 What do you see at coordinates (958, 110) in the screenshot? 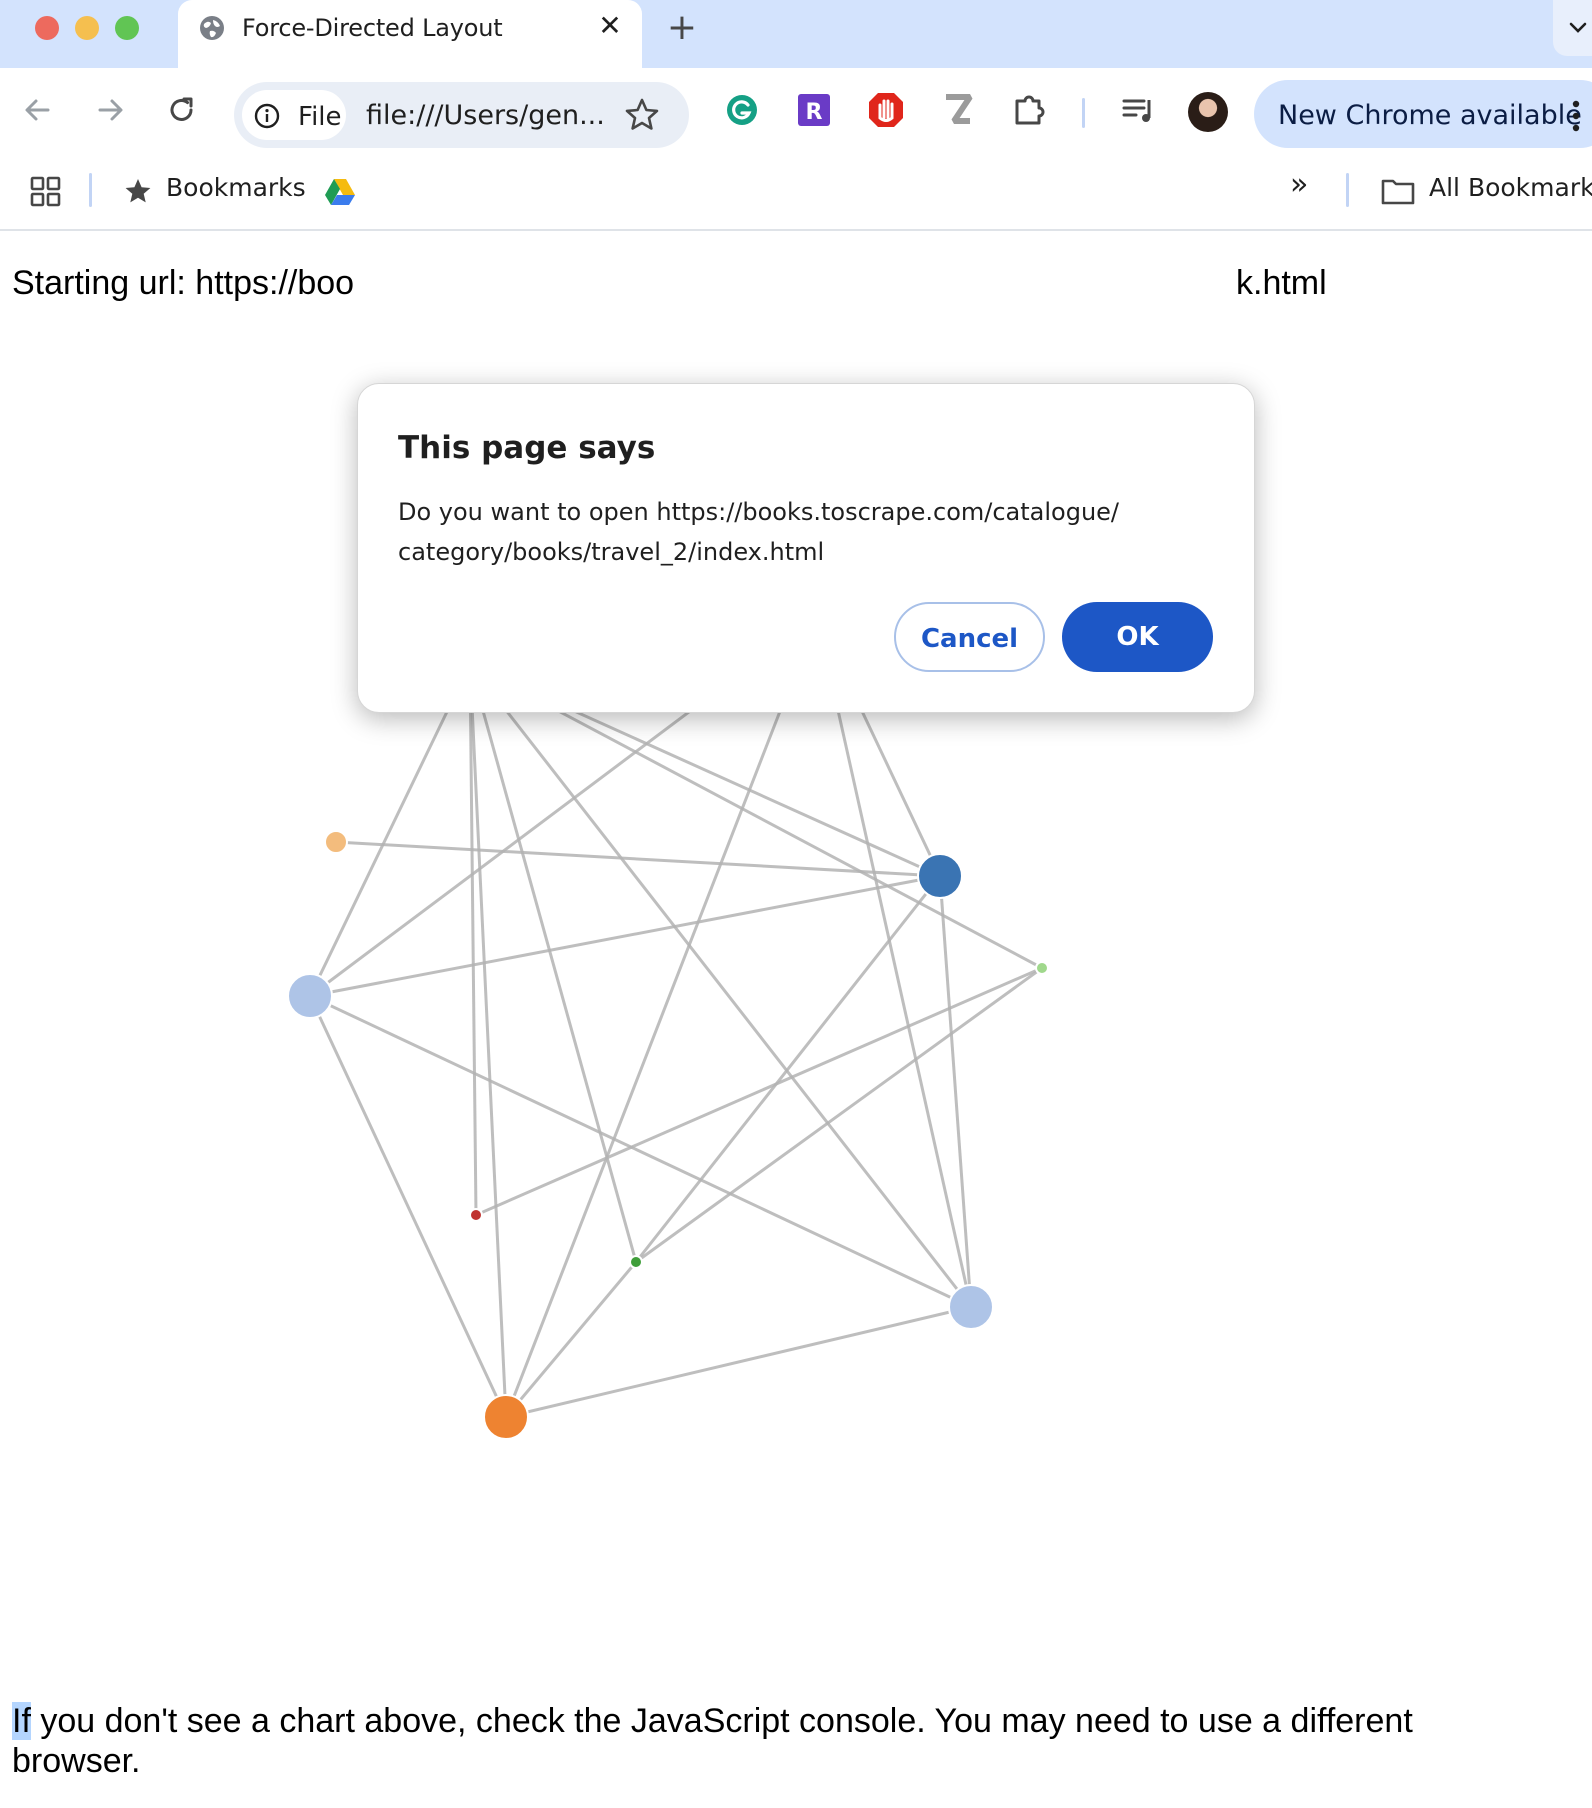
I see `z-extension-icon` at bounding box center [958, 110].